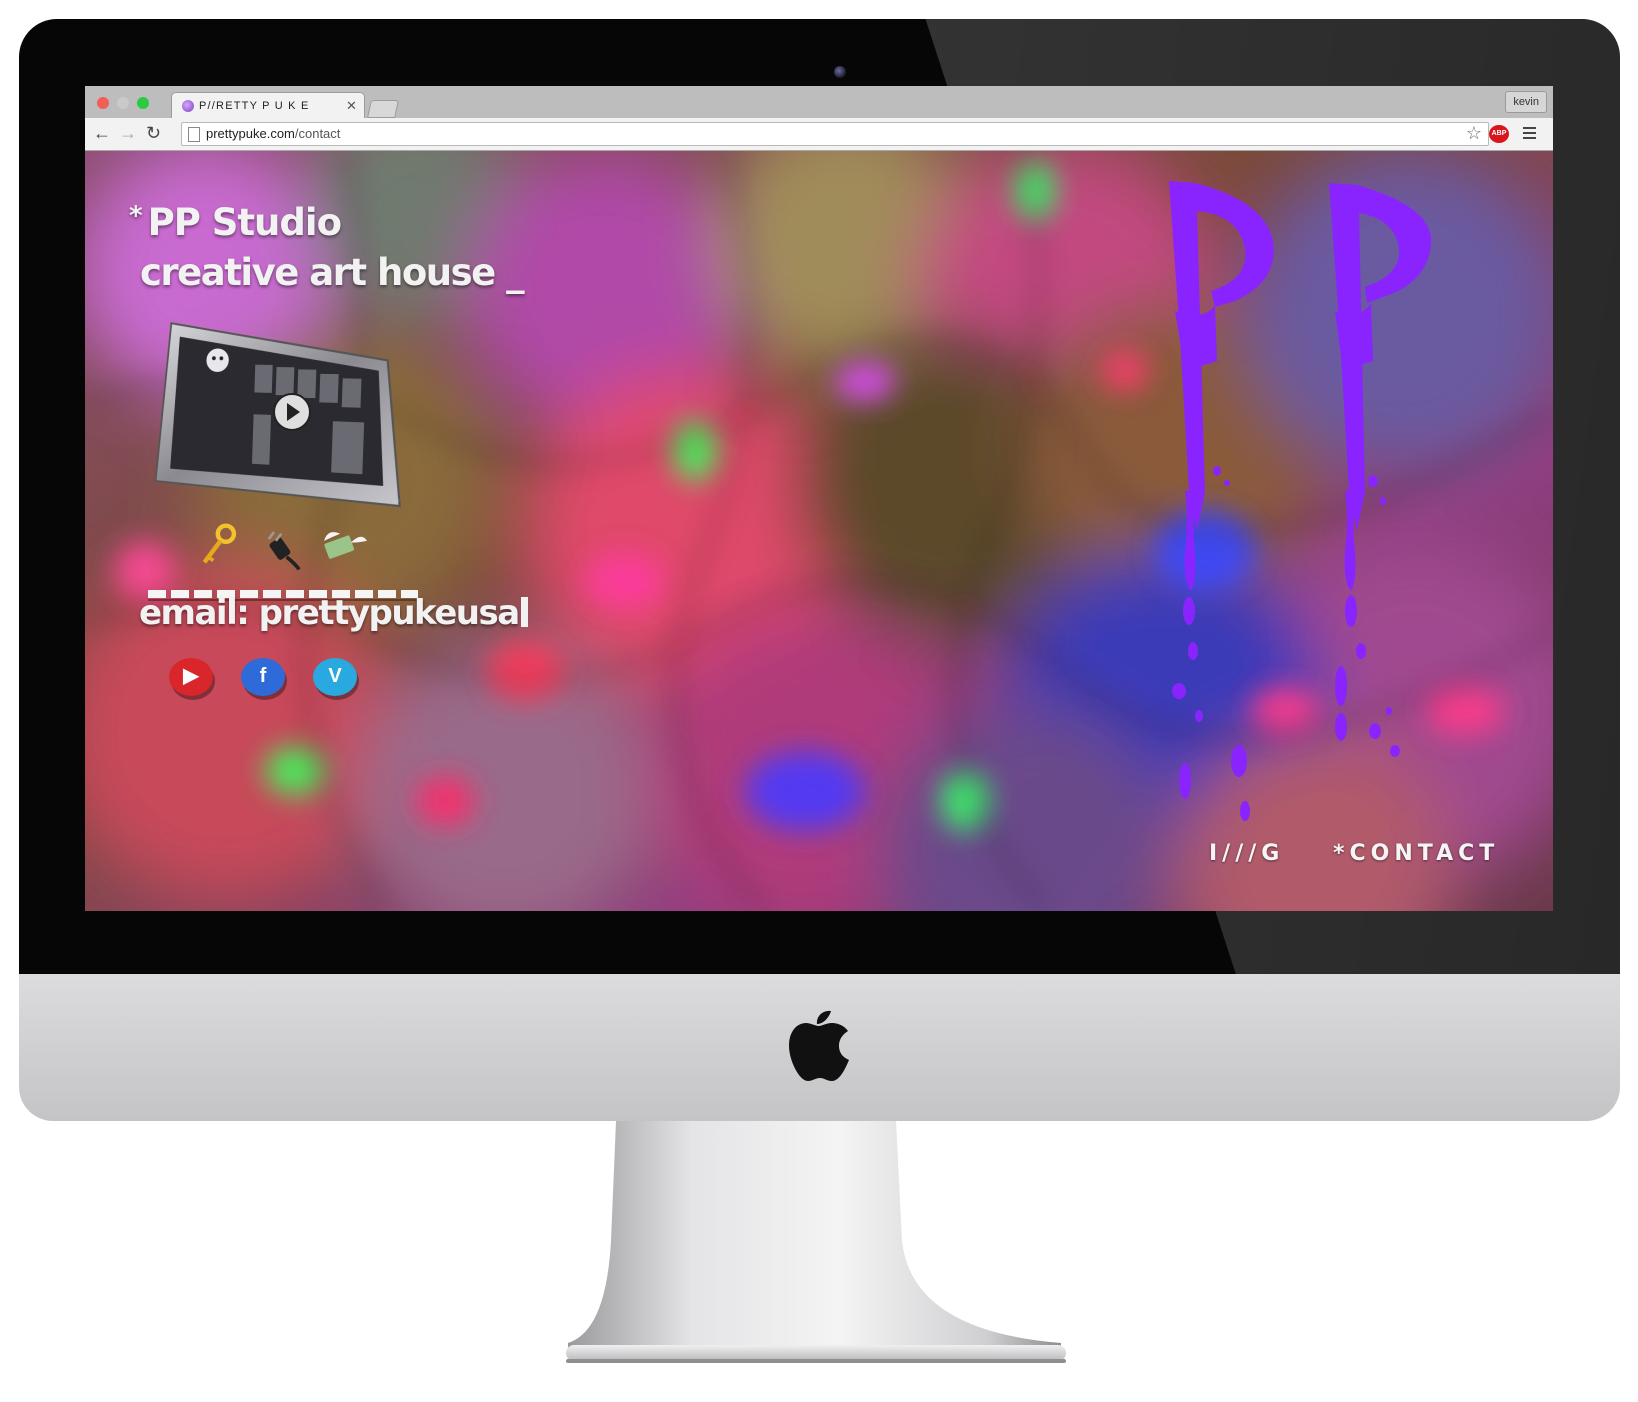  I want to click on back-icon: ←, so click(102, 133).